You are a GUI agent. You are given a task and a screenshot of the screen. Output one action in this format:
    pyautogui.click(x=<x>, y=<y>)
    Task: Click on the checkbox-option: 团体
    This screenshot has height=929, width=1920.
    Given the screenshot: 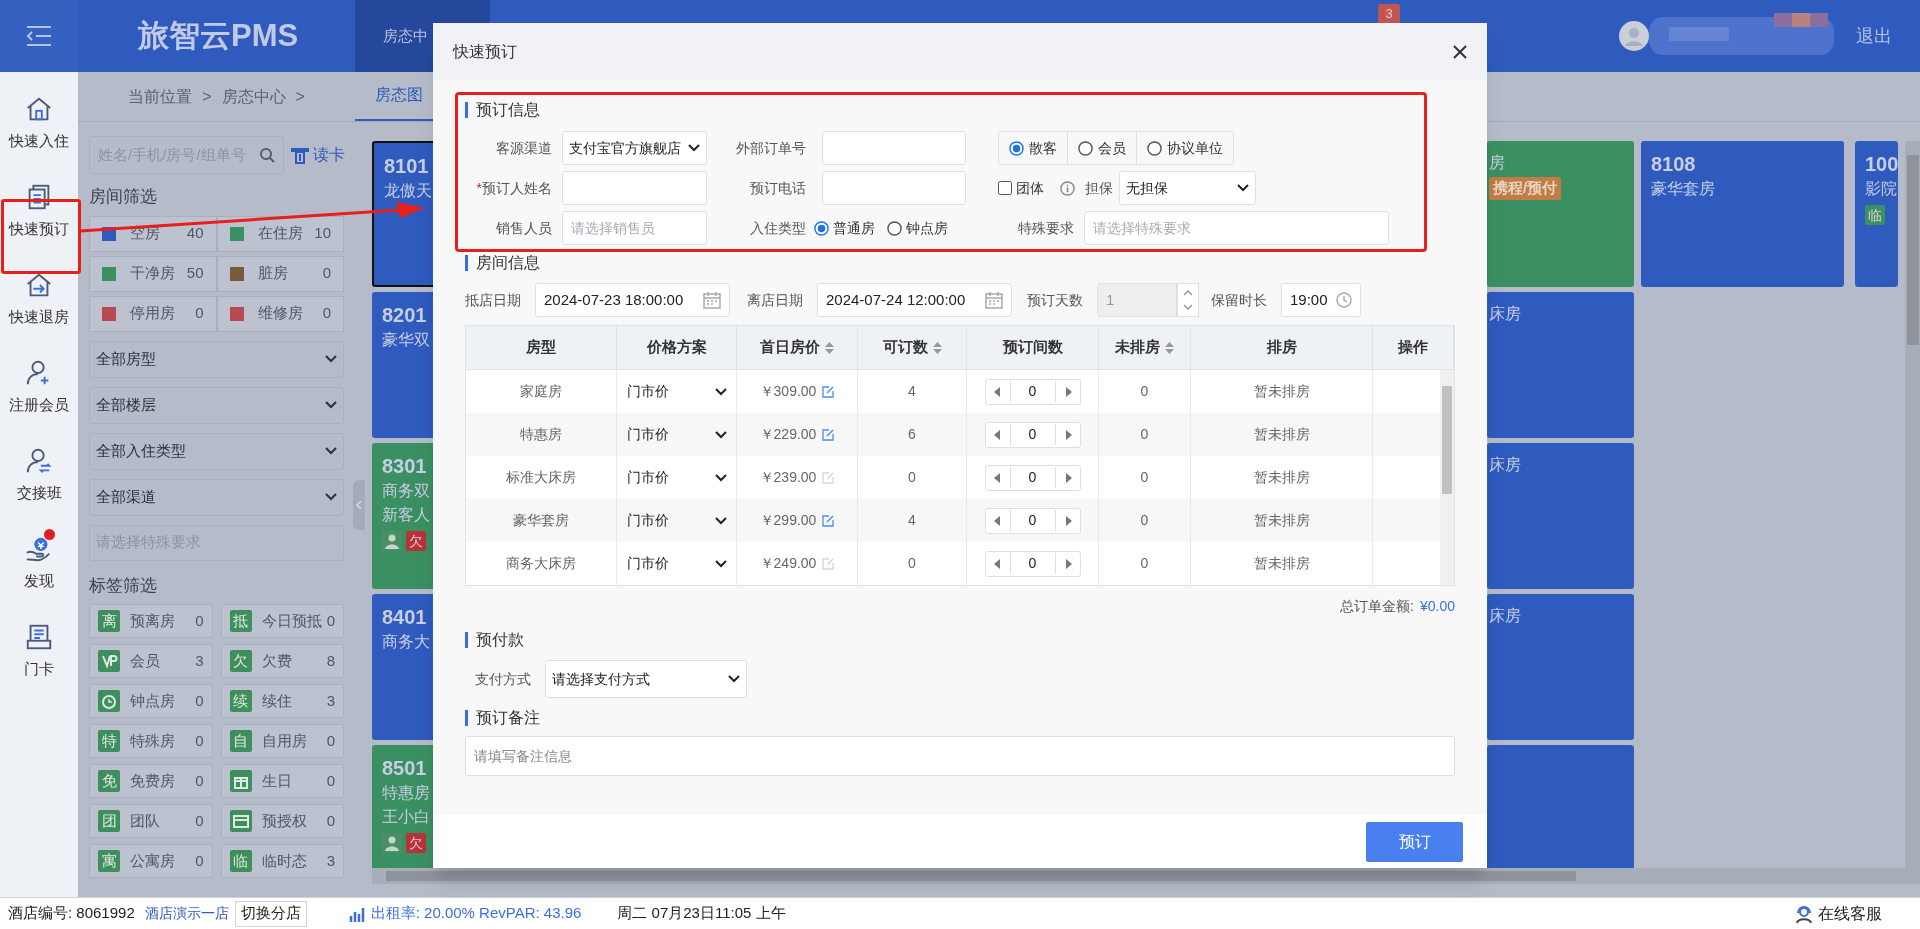 What is the action you would take?
    pyautogui.click(x=1021, y=188)
    